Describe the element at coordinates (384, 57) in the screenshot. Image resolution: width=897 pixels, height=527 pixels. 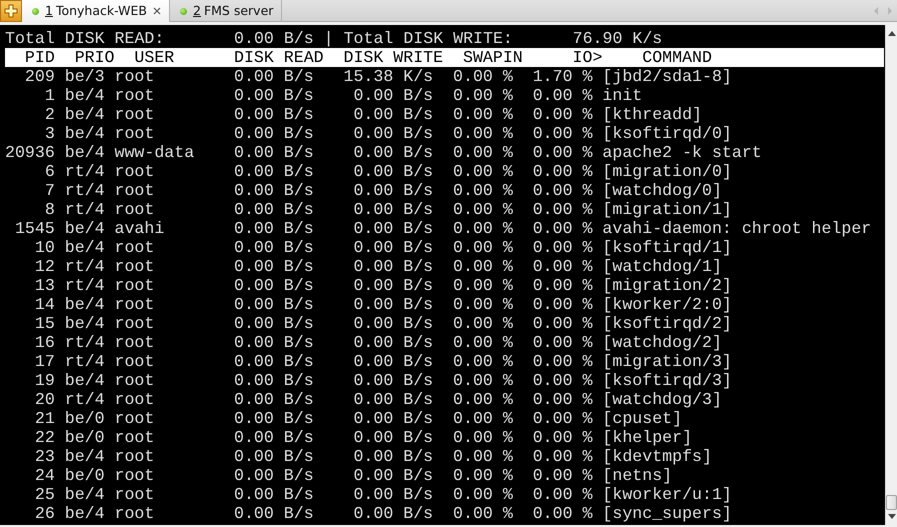
I see `column-header: DISK WRITE` at that location.